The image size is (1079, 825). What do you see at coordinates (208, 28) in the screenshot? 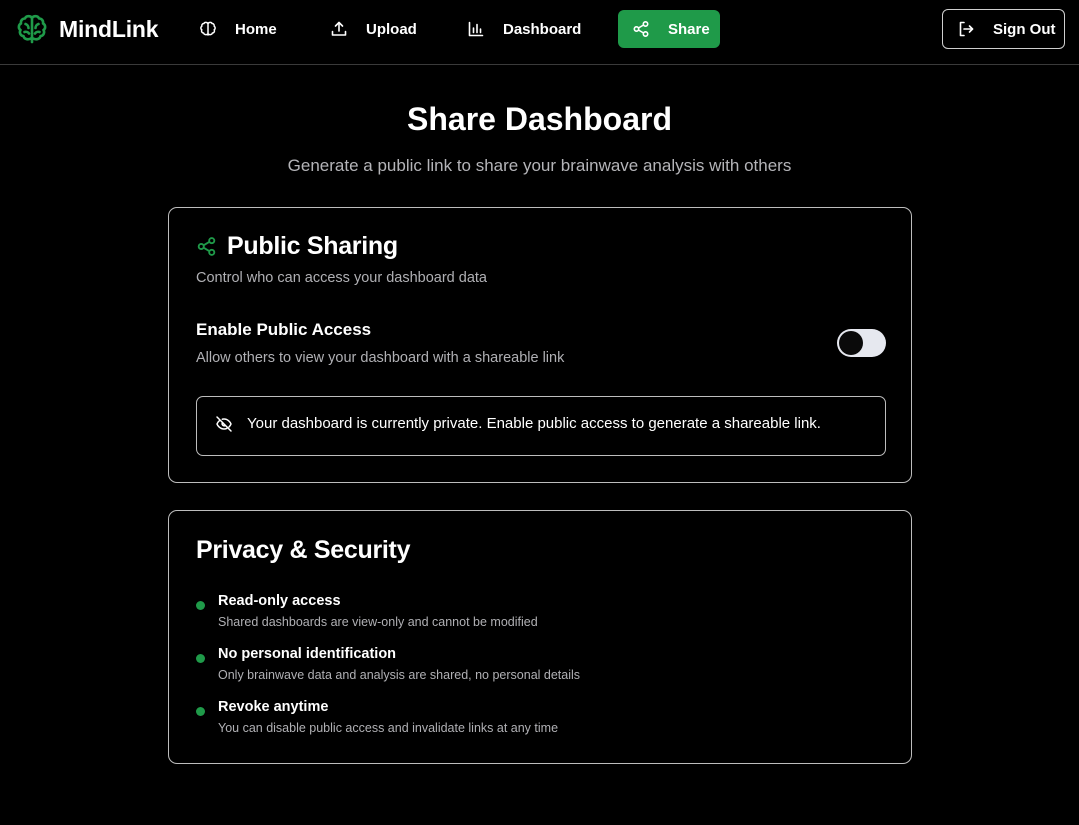
I see `brain-outline-icon` at bounding box center [208, 28].